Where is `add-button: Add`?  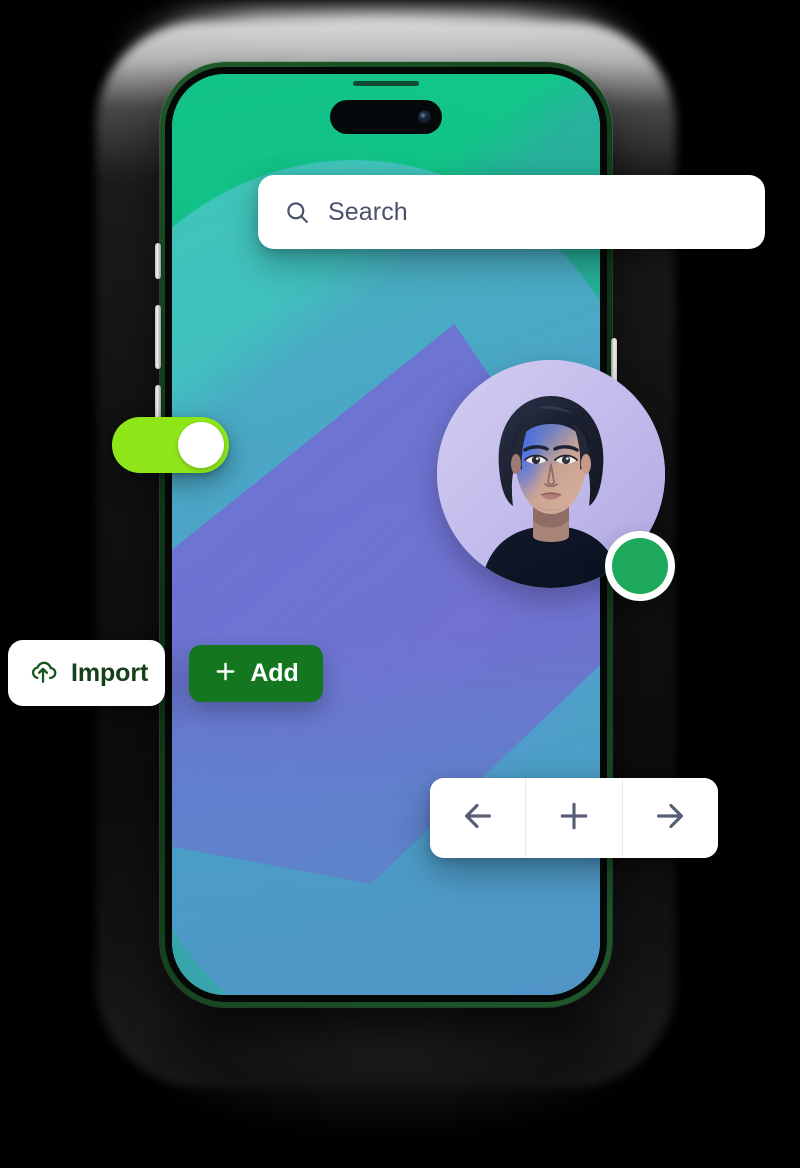
add-button: Add is located at coordinates (256, 673).